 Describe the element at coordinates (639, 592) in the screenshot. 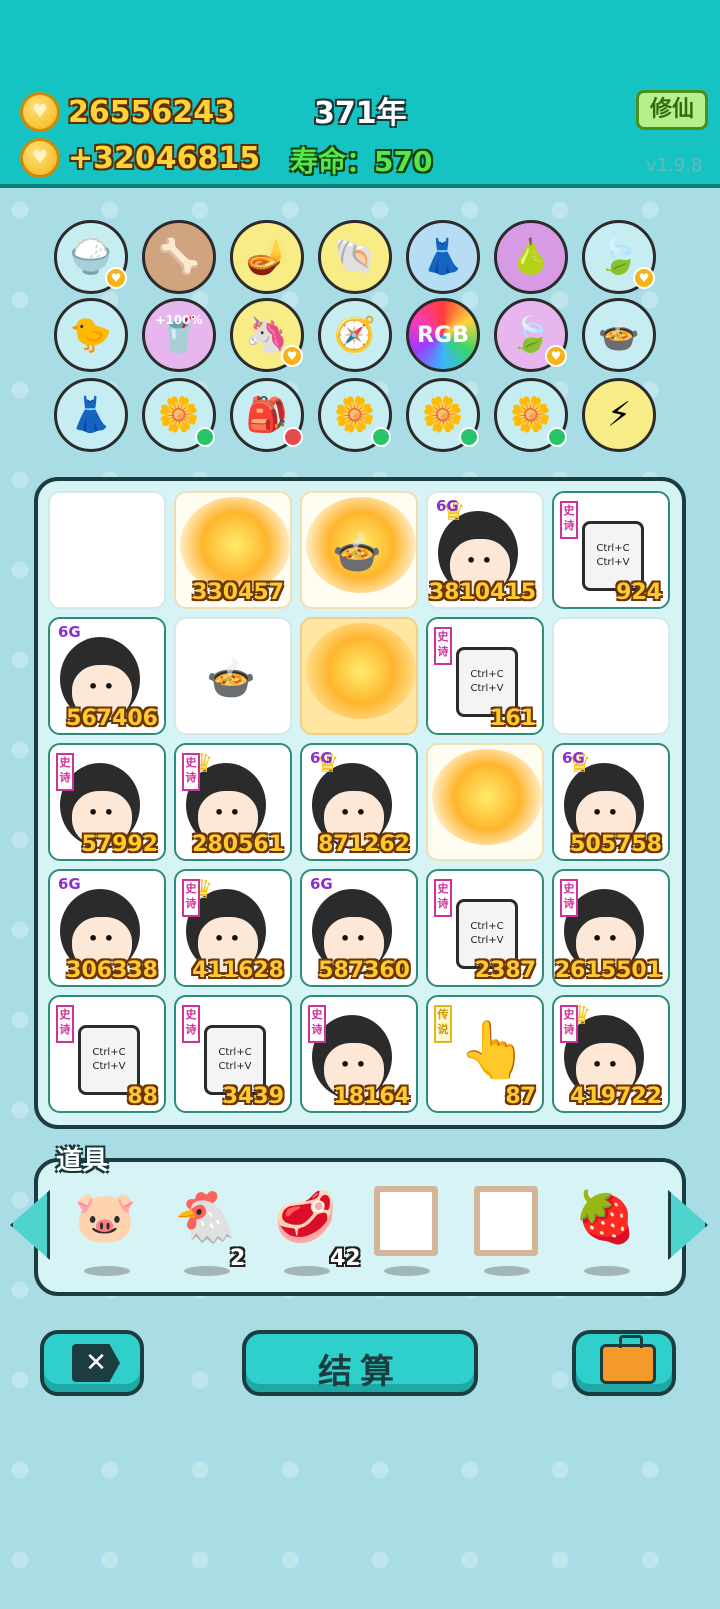

I see `cell-value: 924` at that location.